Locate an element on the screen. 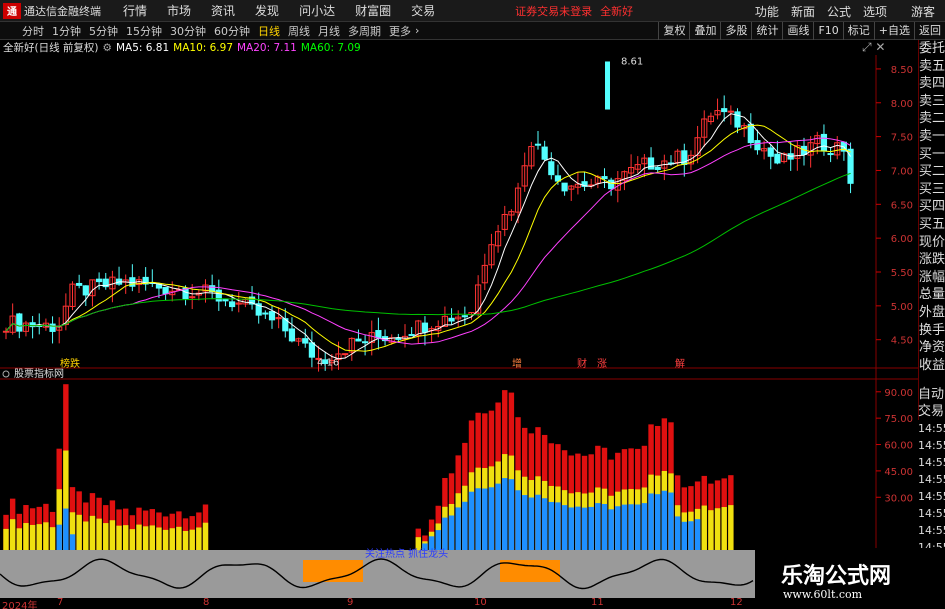  menu-guest: 游客 is located at coordinates (923, 11).